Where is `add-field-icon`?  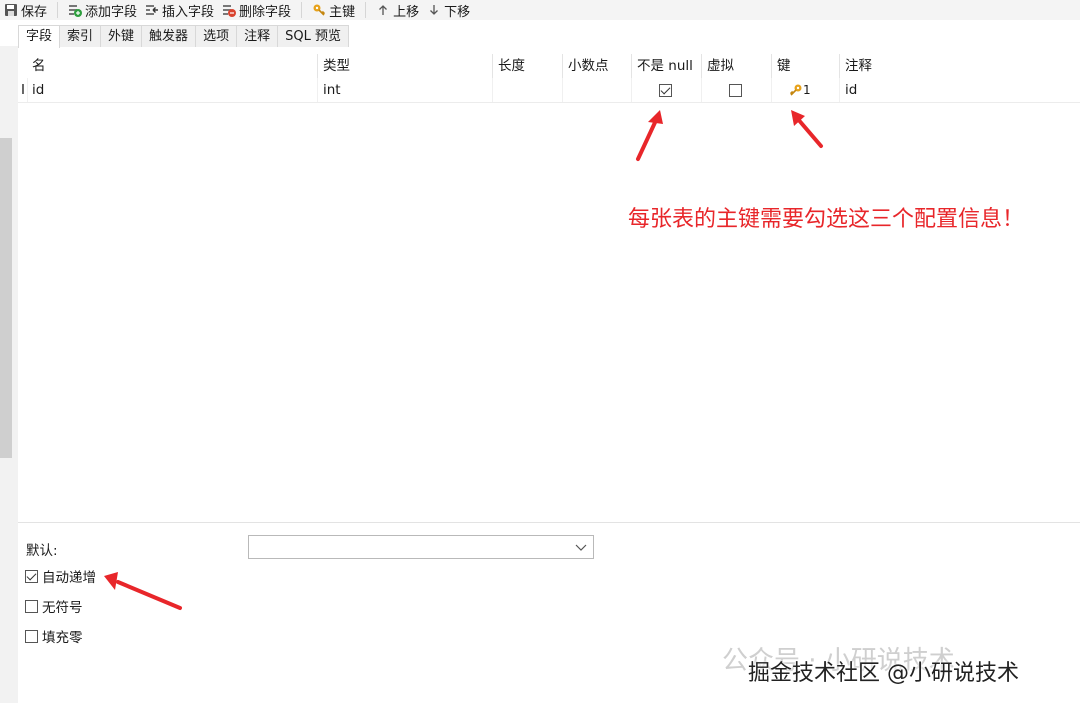 add-field-icon is located at coordinates (75, 10).